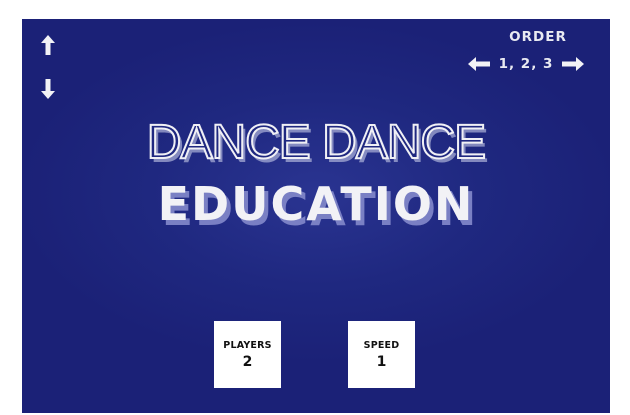 This screenshot has height=415, width=630. What do you see at coordinates (247, 361) in the screenshot?
I see `players-value: 2` at bounding box center [247, 361].